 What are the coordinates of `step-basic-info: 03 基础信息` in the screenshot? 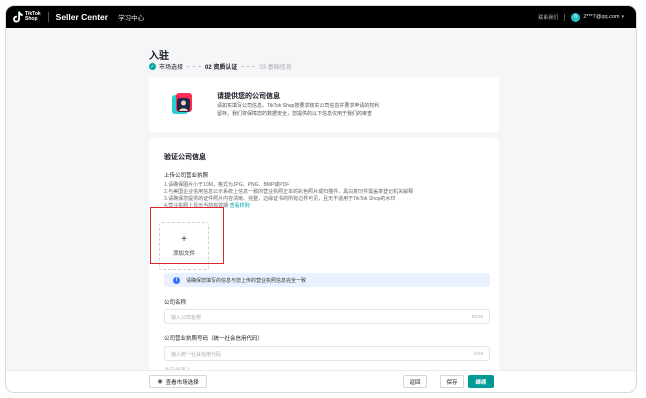 It's located at (275, 66).